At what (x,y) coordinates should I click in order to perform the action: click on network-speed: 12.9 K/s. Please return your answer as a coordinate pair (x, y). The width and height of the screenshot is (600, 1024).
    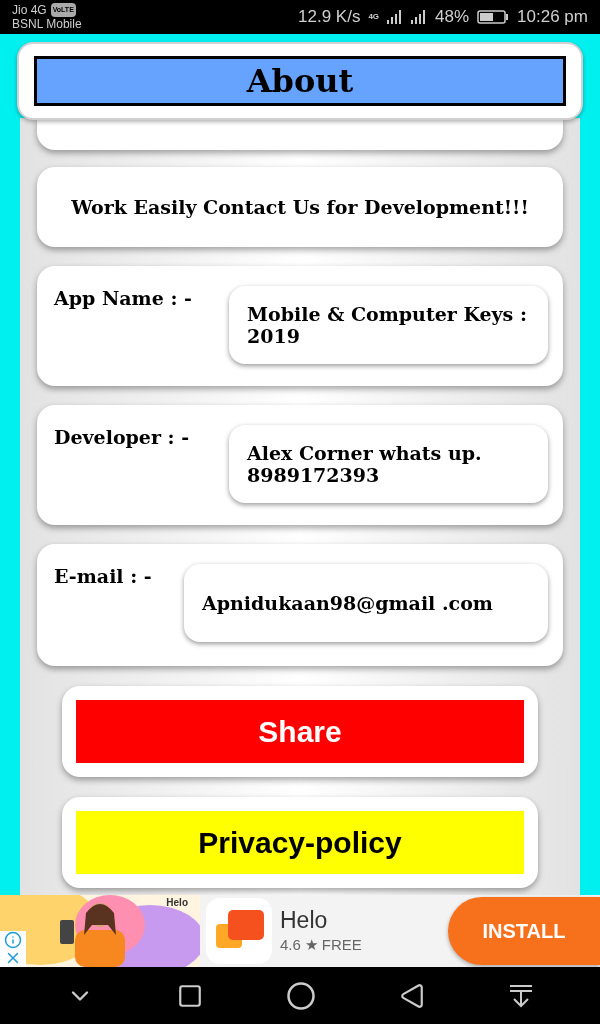
    Looking at the image, I should click on (329, 17).